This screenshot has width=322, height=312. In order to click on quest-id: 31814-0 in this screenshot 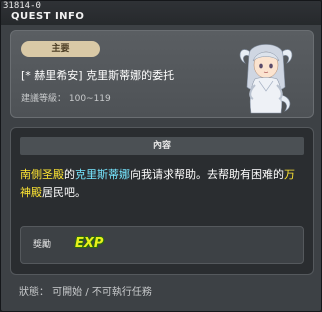, I will do `click(22, 6)`.